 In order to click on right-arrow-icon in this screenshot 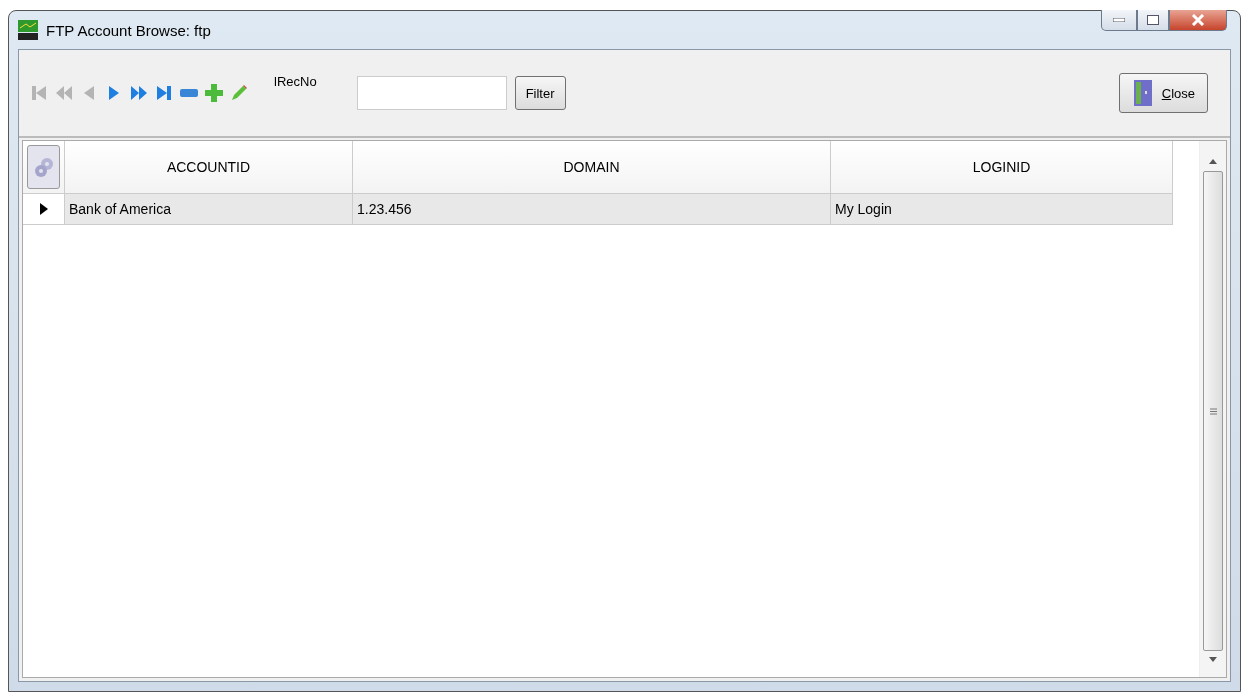, I will do `click(113, 93)`.